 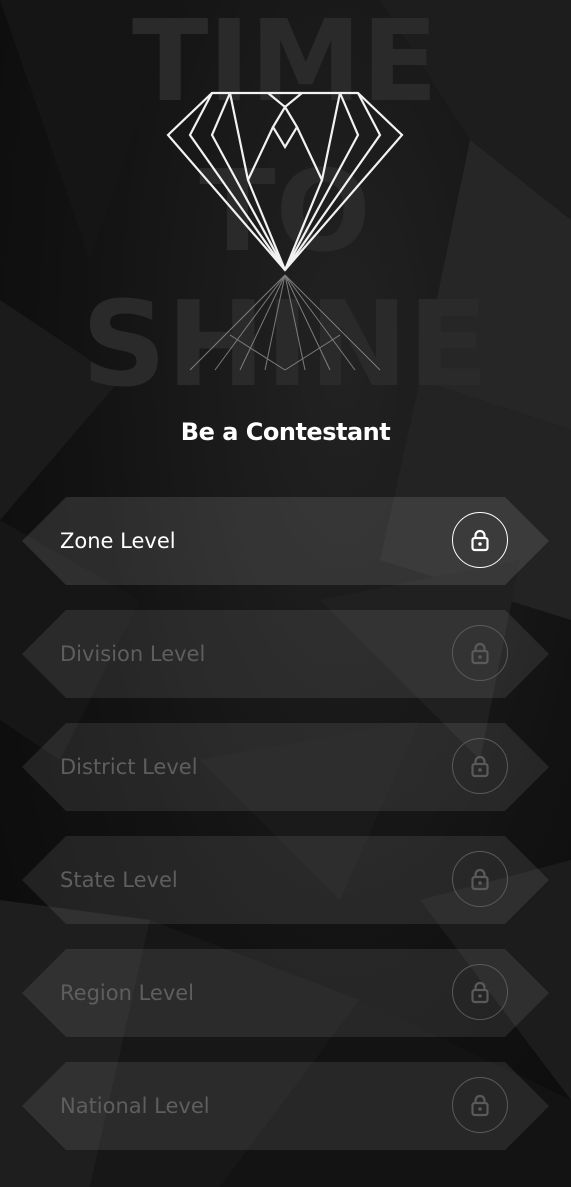 What do you see at coordinates (129, 767) in the screenshot?
I see `level-item-label: District Level` at bounding box center [129, 767].